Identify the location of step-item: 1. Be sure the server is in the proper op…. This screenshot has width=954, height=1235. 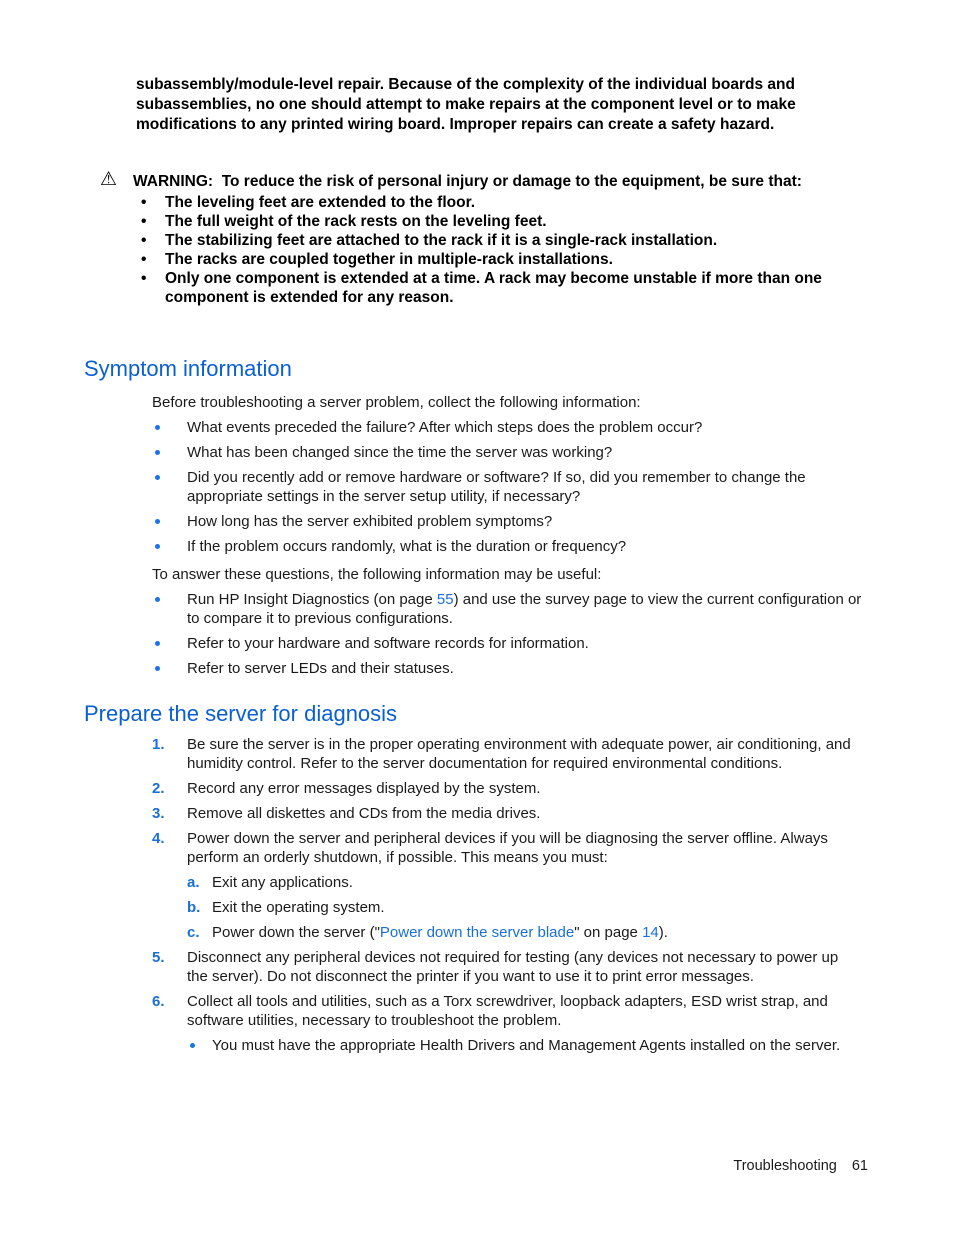
(501, 754).